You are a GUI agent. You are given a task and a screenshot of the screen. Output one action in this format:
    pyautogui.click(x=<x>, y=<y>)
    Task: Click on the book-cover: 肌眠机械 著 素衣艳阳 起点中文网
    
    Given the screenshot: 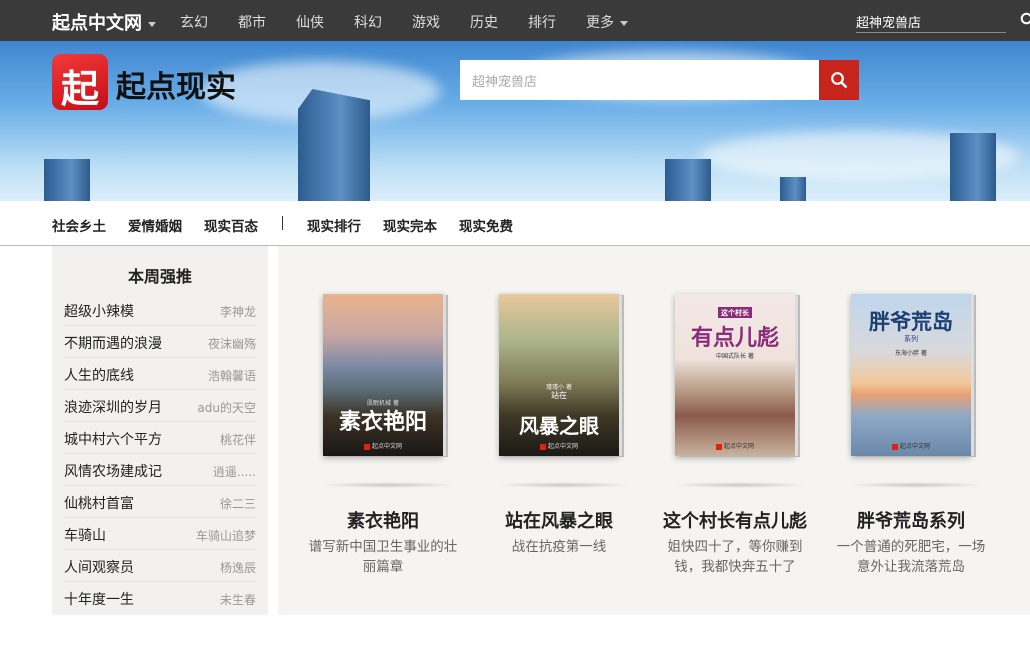 What is the action you would take?
    pyautogui.click(x=383, y=375)
    